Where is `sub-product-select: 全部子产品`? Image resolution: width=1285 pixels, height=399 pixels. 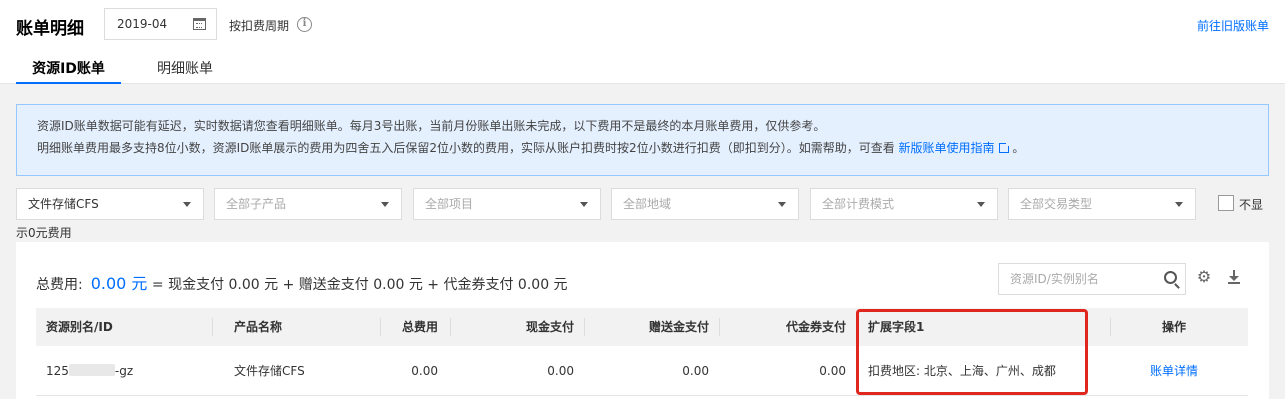 sub-product-select: 全部子产品 is located at coordinates (308, 204).